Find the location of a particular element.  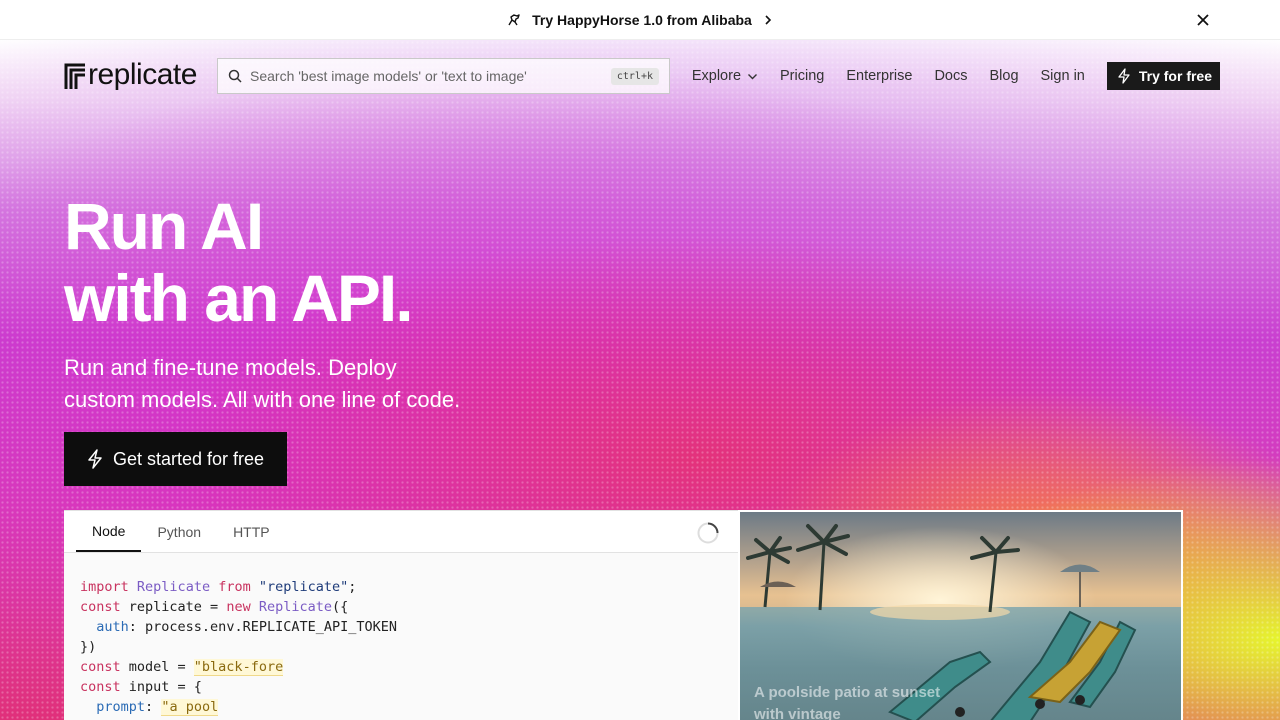

nav-explore: Explore is located at coordinates (725, 76).